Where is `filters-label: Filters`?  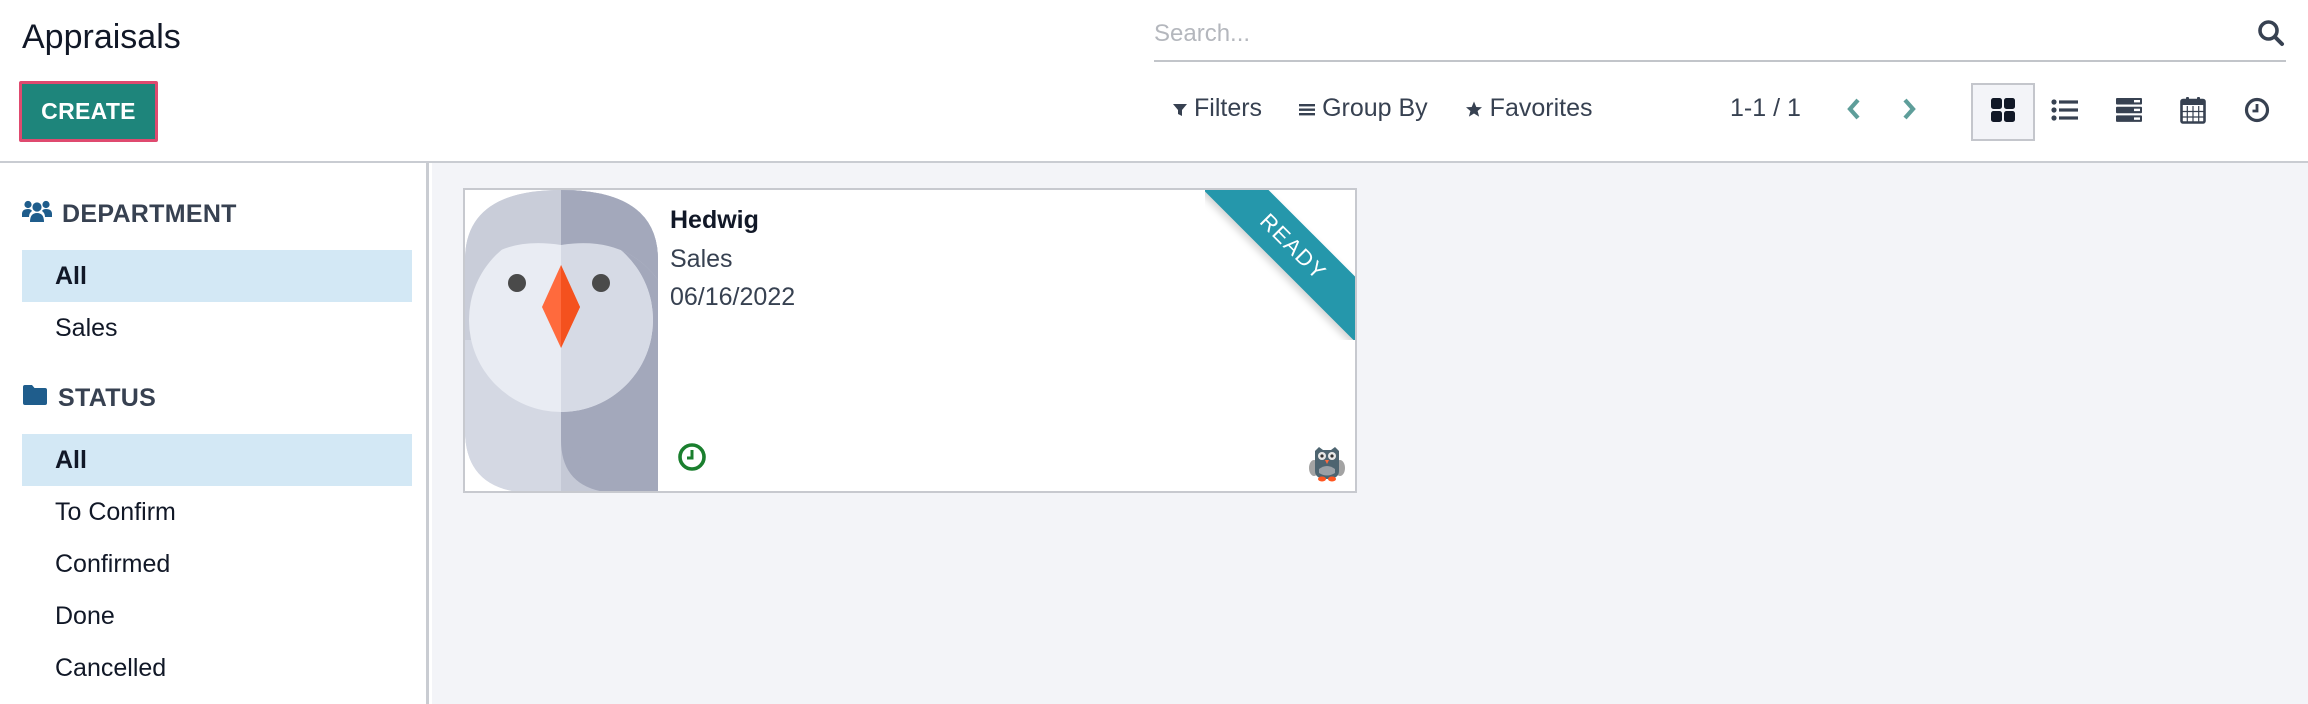 filters-label: Filters is located at coordinates (1228, 108).